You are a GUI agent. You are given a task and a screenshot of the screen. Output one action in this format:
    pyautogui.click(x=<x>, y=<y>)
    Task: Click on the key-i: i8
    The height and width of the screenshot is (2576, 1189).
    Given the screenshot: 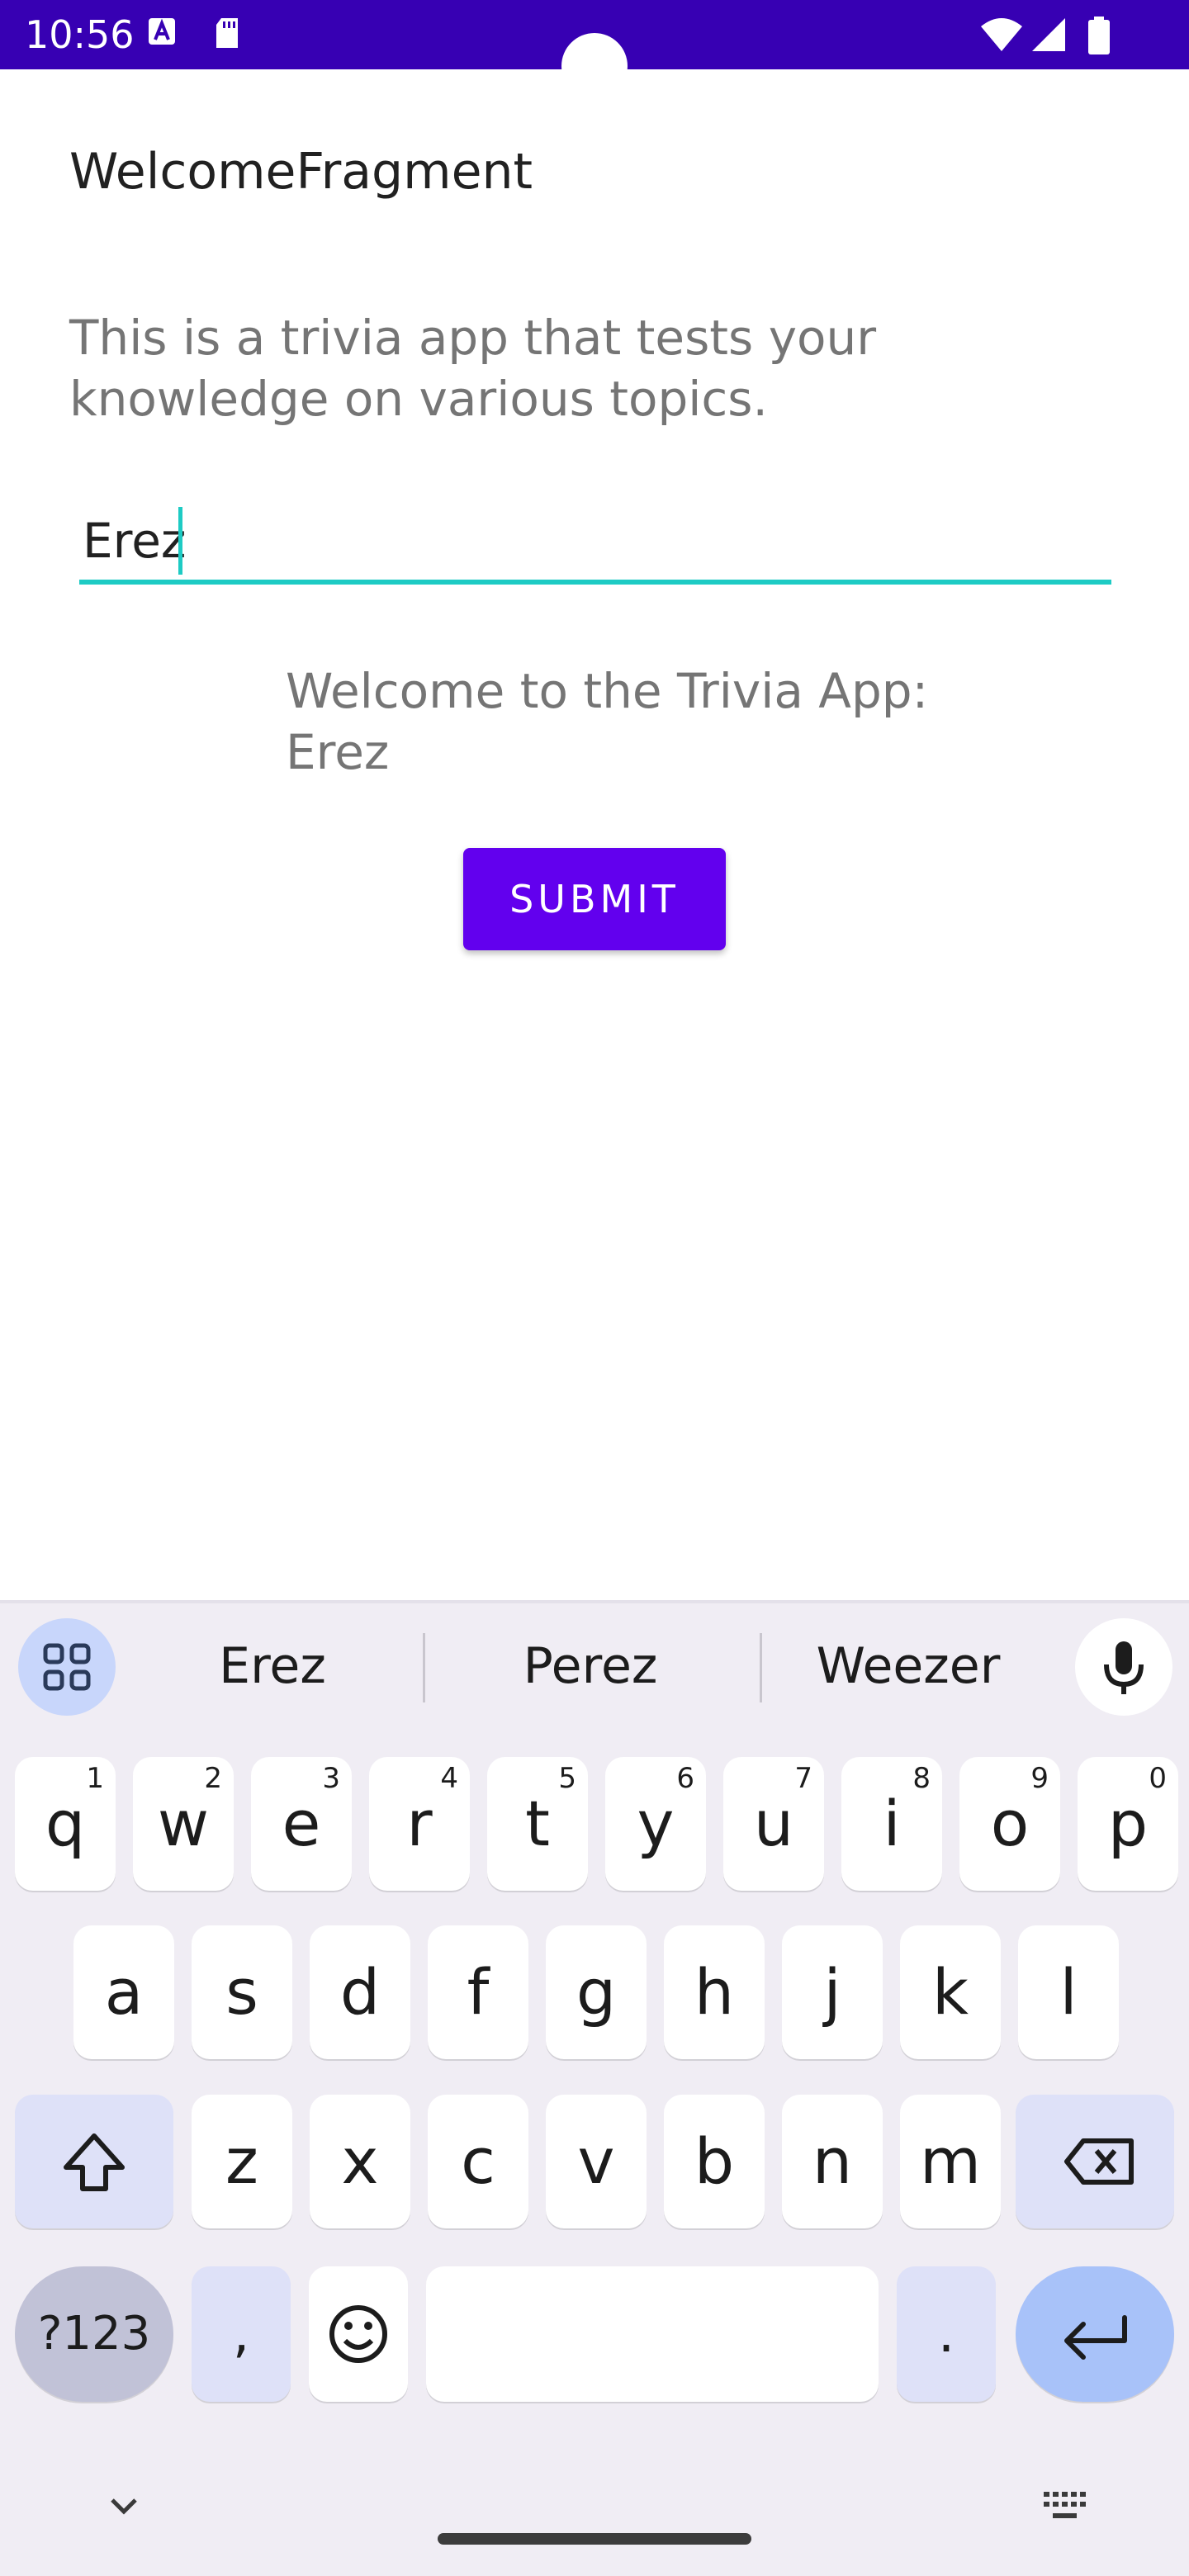 What is the action you would take?
    pyautogui.click(x=891, y=1824)
    